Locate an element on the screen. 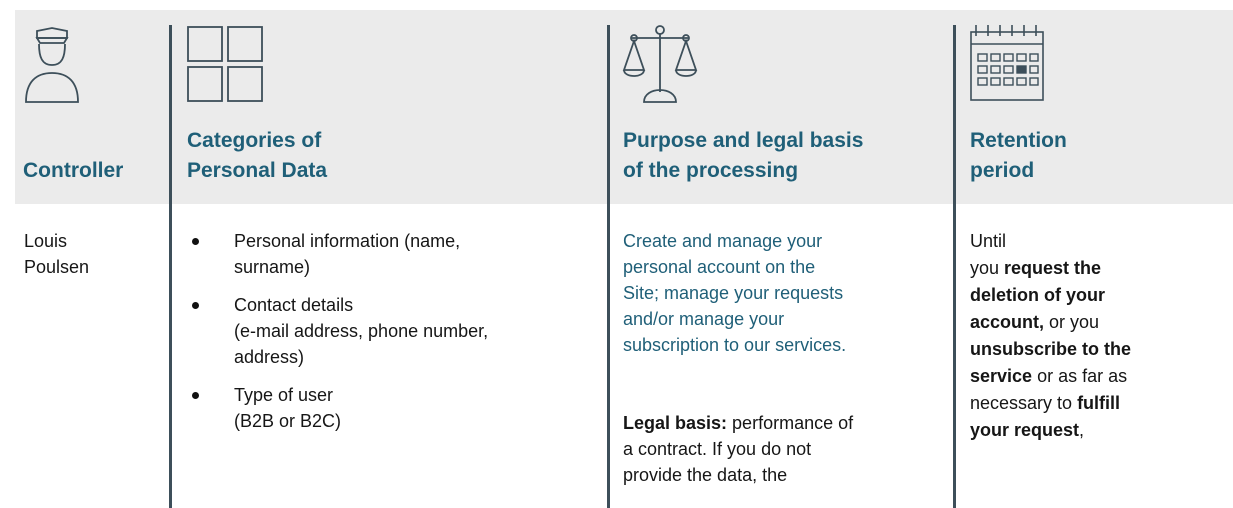 The height and width of the screenshot is (508, 1233). list-item-line: Personal information (name, is located at coordinates (347, 241).